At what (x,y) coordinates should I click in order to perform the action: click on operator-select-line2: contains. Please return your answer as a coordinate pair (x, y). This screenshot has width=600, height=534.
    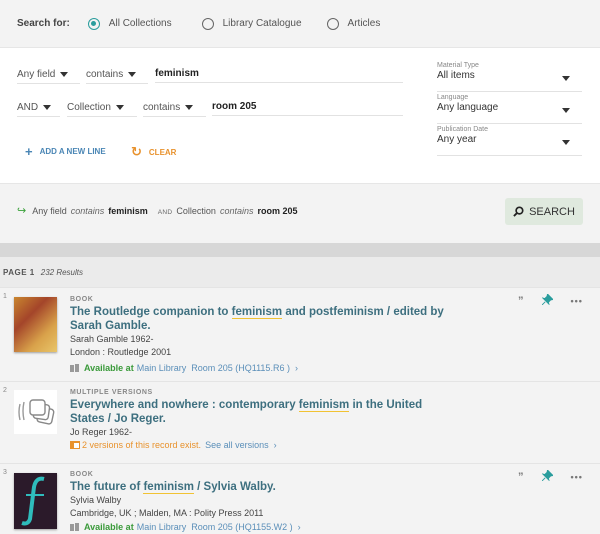
    Looking at the image, I should click on (174, 108).